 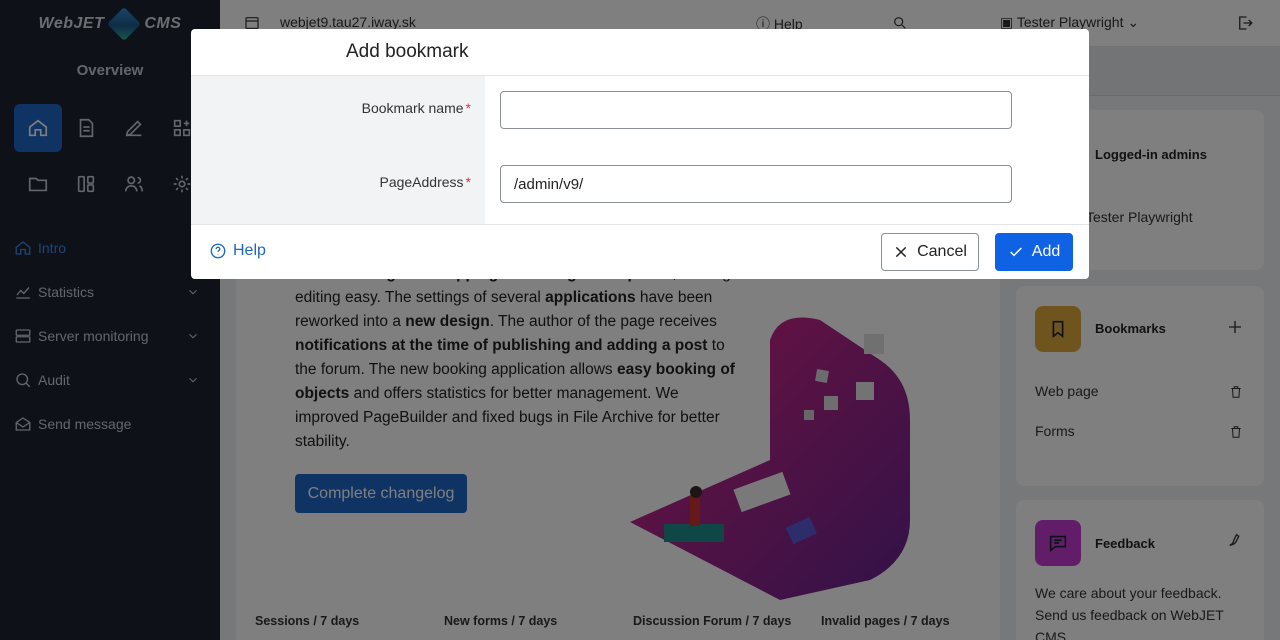 I want to click on bookmark-name-input, so click(x=756, y=110).